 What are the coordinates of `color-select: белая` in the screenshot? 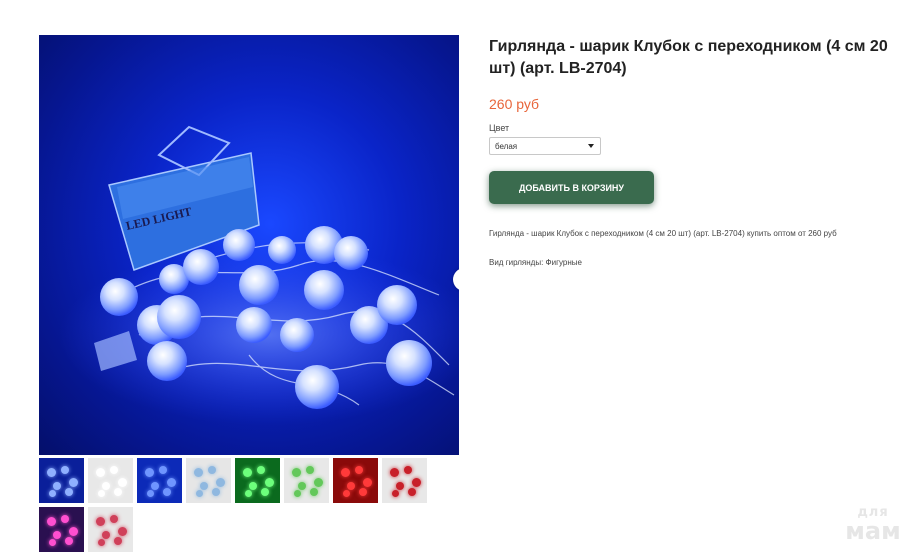 It's located at (545, 146).